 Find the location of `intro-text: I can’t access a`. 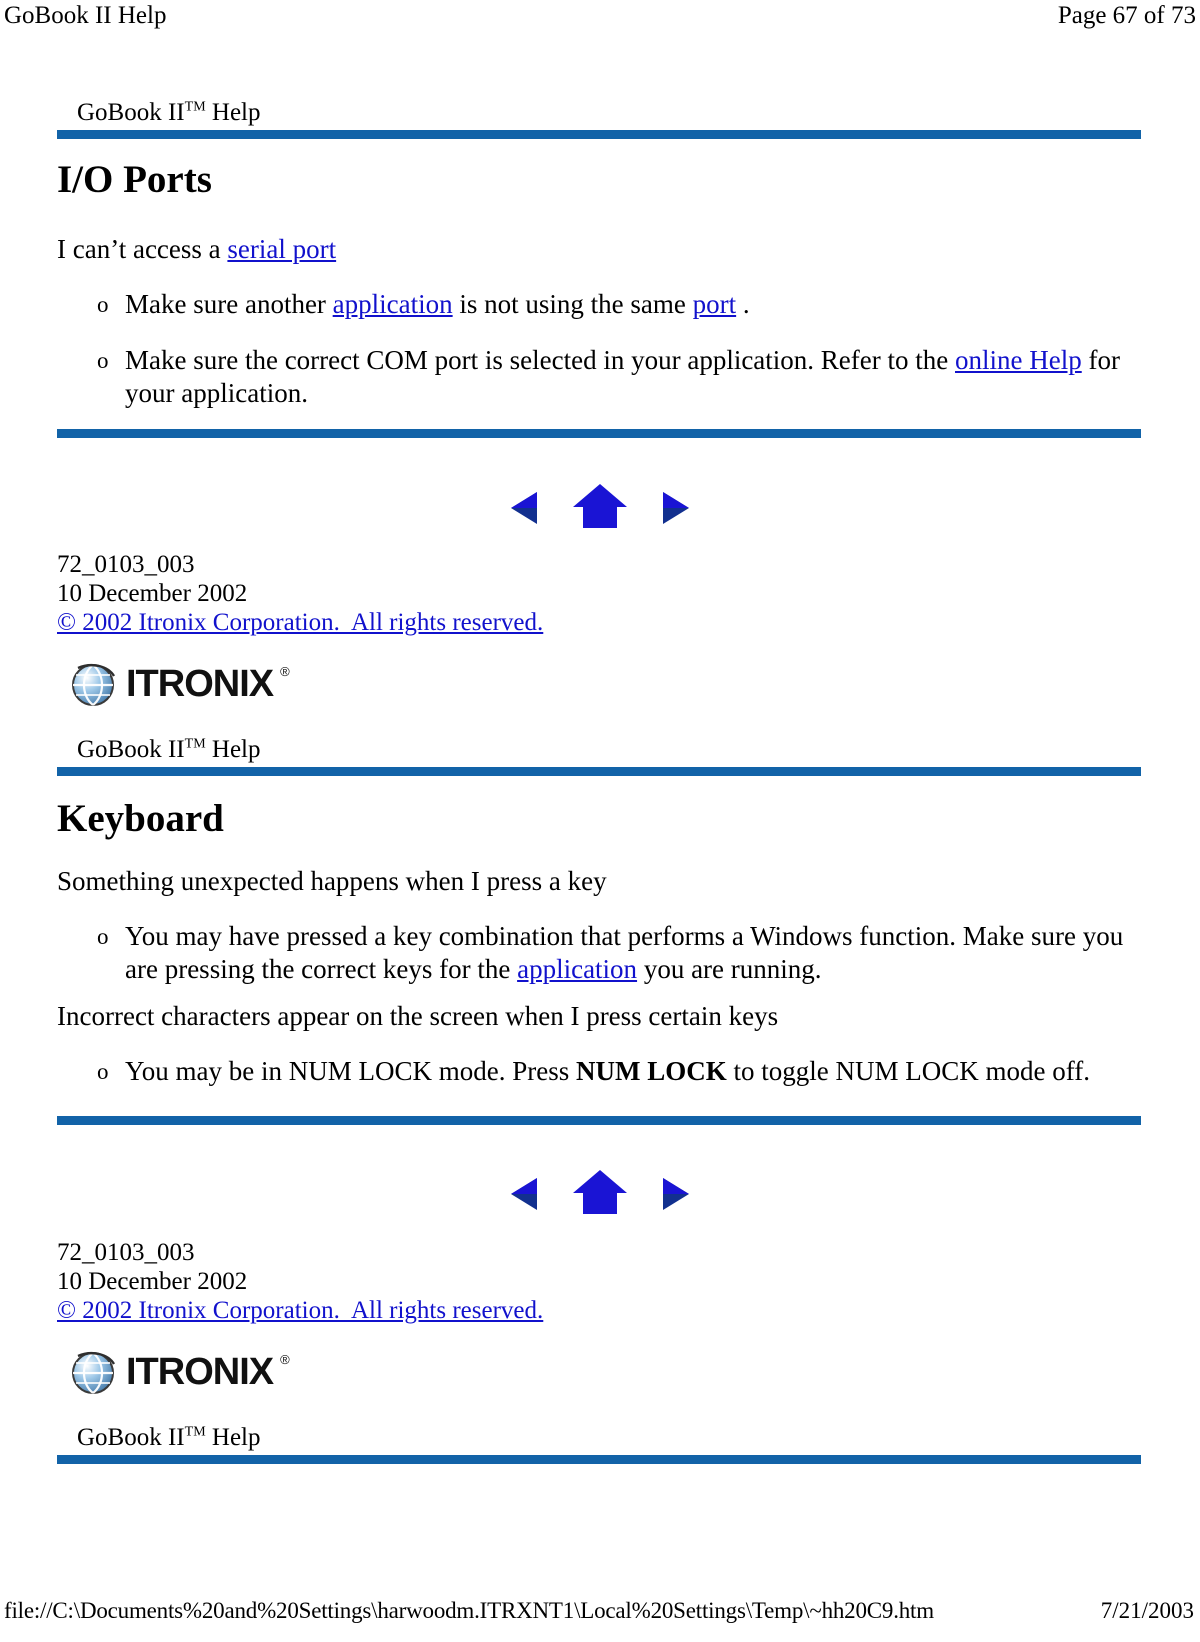

intro-text: I can’t access a is located at coordinates (142, 249).